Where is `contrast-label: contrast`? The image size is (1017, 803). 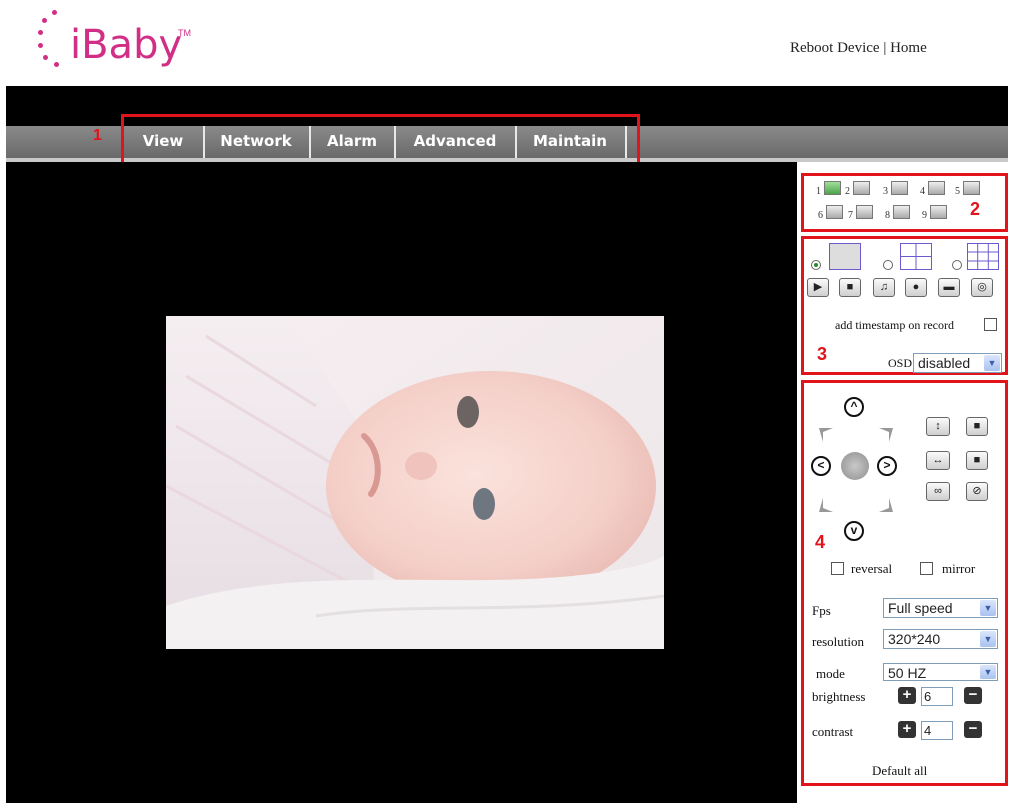
contrast-label: contrast is located at coordinates (833, 731).